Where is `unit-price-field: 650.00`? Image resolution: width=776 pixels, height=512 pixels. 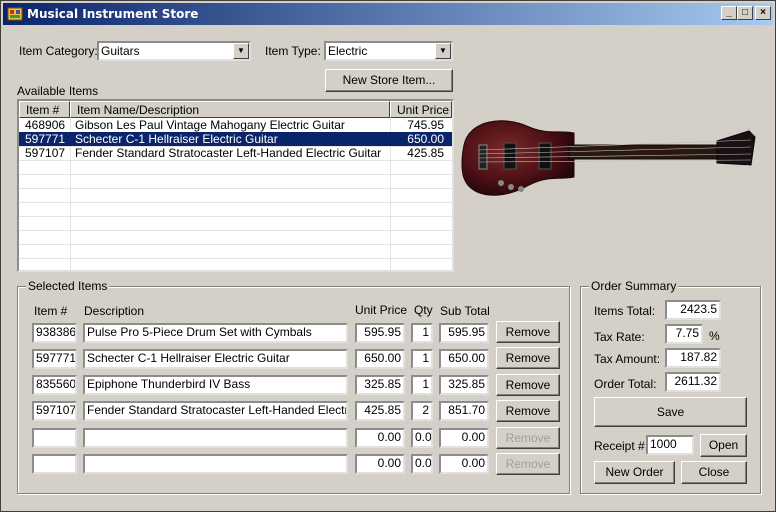
unit-price-field: 650.00 is located at coordinates (380, 359).